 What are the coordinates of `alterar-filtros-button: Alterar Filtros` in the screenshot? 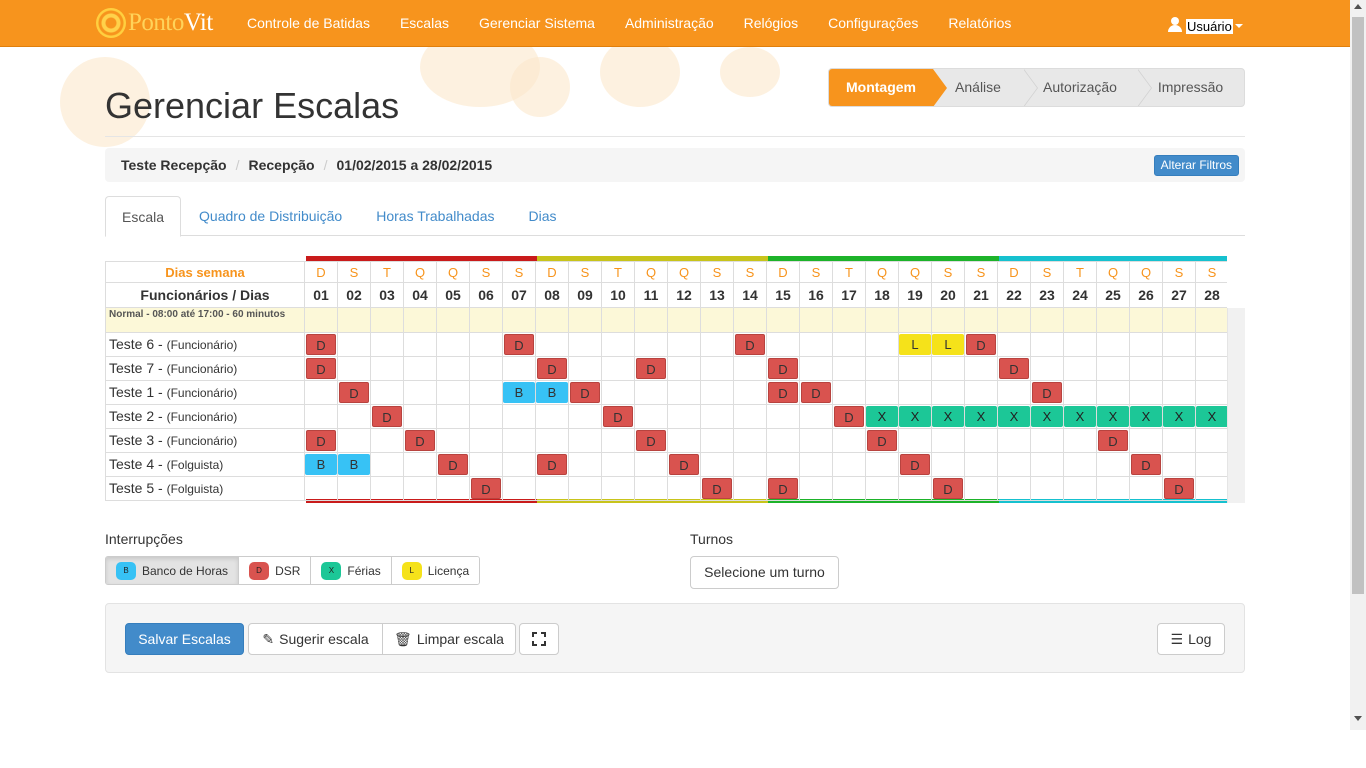 It's located at (1196, 165).